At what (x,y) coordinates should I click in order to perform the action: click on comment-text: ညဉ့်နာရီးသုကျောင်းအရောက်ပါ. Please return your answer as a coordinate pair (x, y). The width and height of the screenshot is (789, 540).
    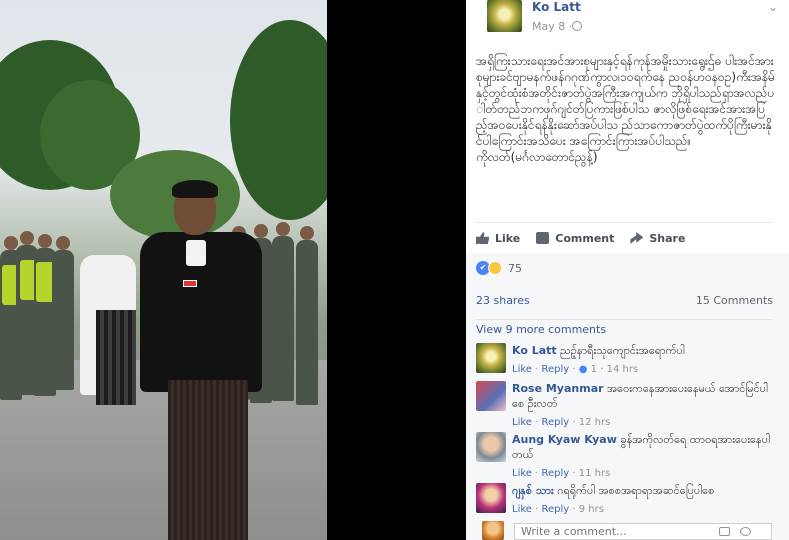
    Looking at the image, I should click on (622, 350).